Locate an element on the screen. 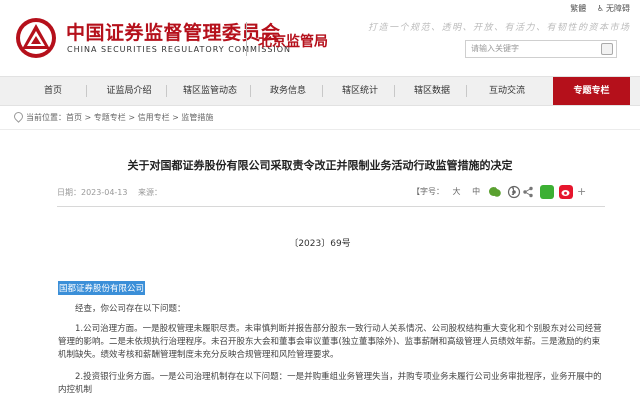  location-pin-icon is located at coordinates (18, 116).